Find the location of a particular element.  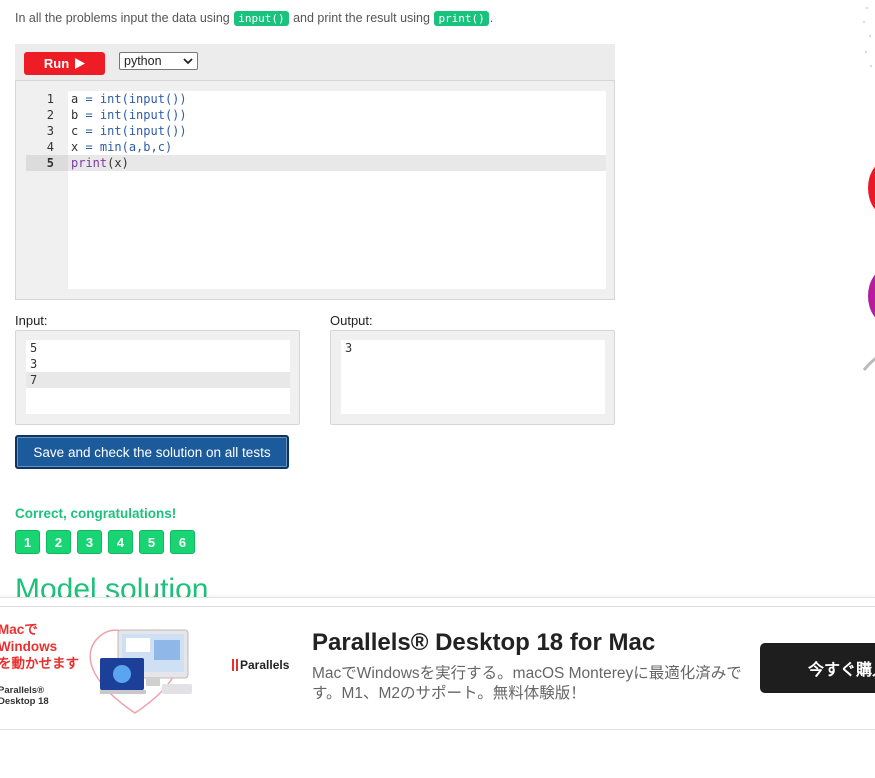

output-line: 3 is located at coordinates (349, 348).